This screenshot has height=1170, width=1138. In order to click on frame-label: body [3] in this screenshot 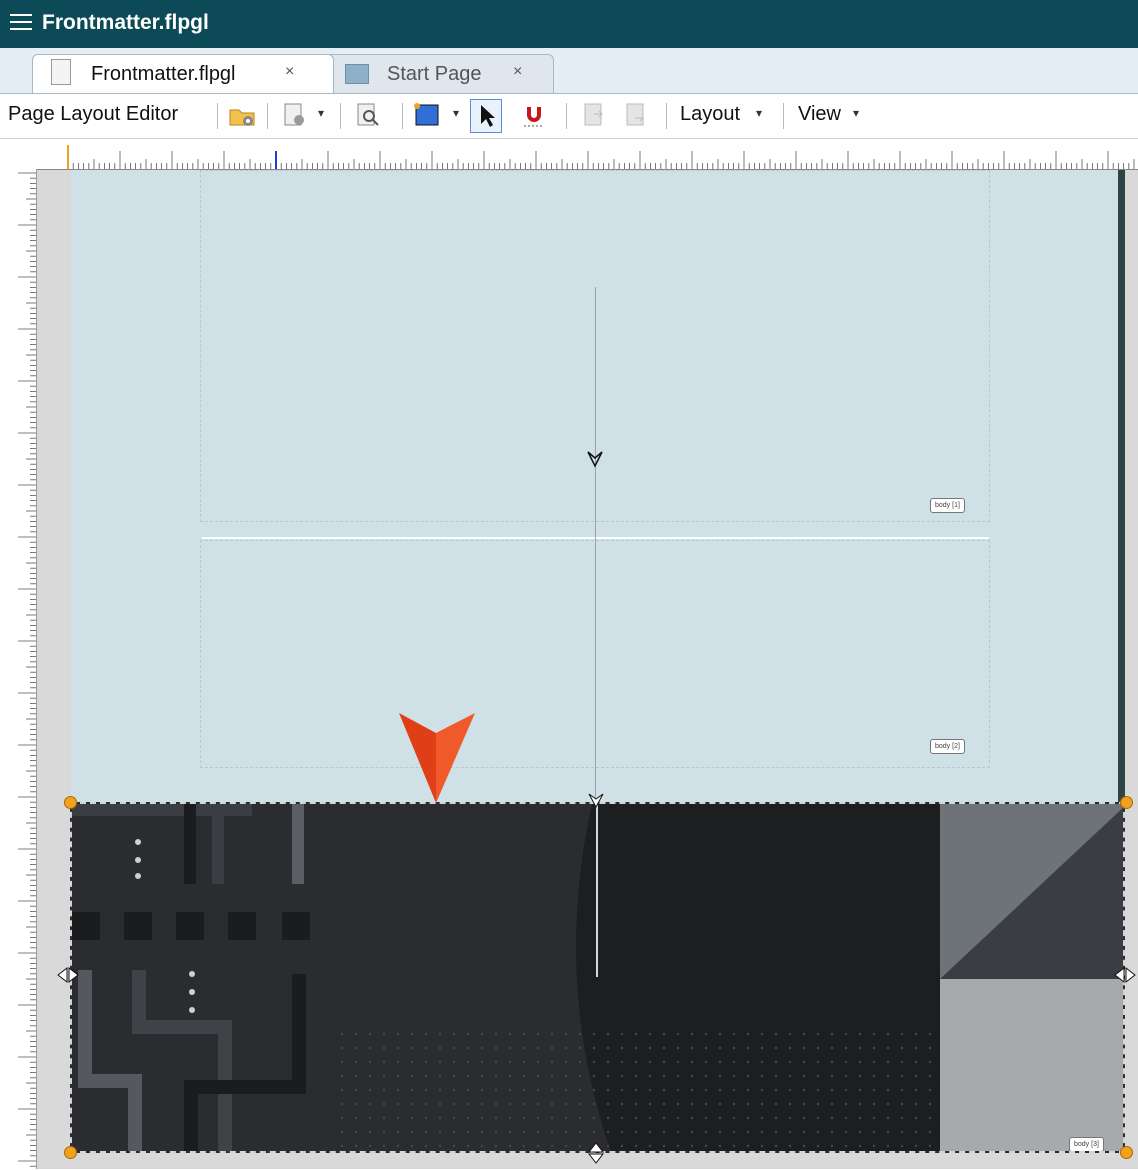, I will do `click(1086, 1144)`.